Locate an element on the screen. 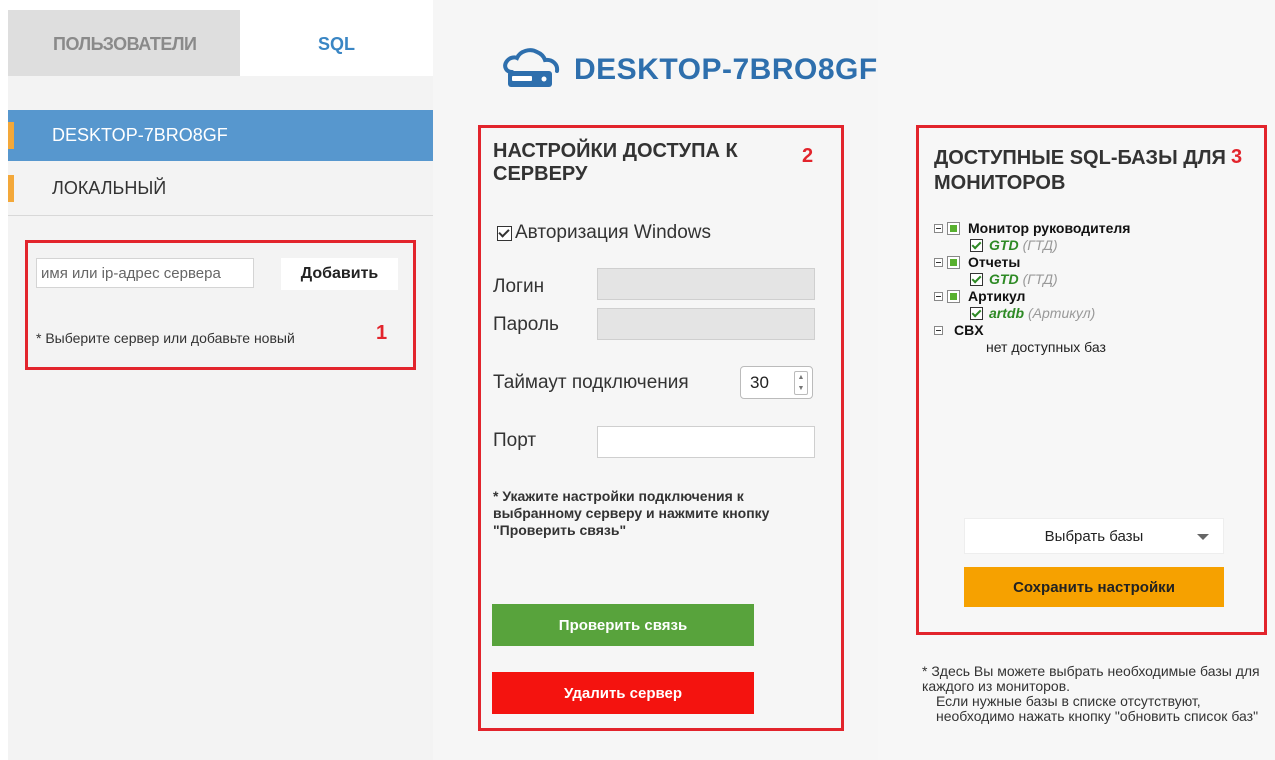 This screenshot has height=760, width=1275. delete-server-button: Удалить сервер is located at coordinates (623, 693).